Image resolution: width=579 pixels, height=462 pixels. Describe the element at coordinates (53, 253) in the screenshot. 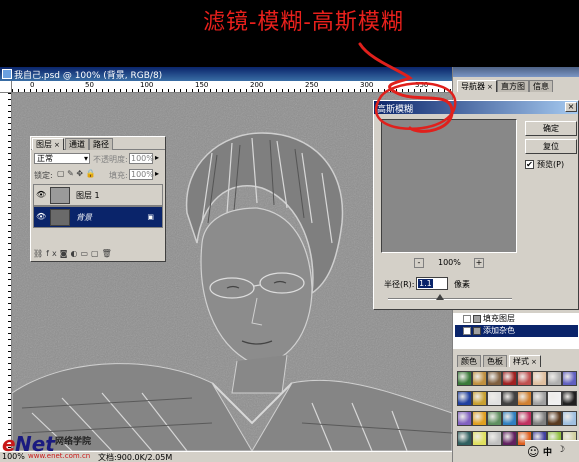

I see `fx-icon: fx` at that location.